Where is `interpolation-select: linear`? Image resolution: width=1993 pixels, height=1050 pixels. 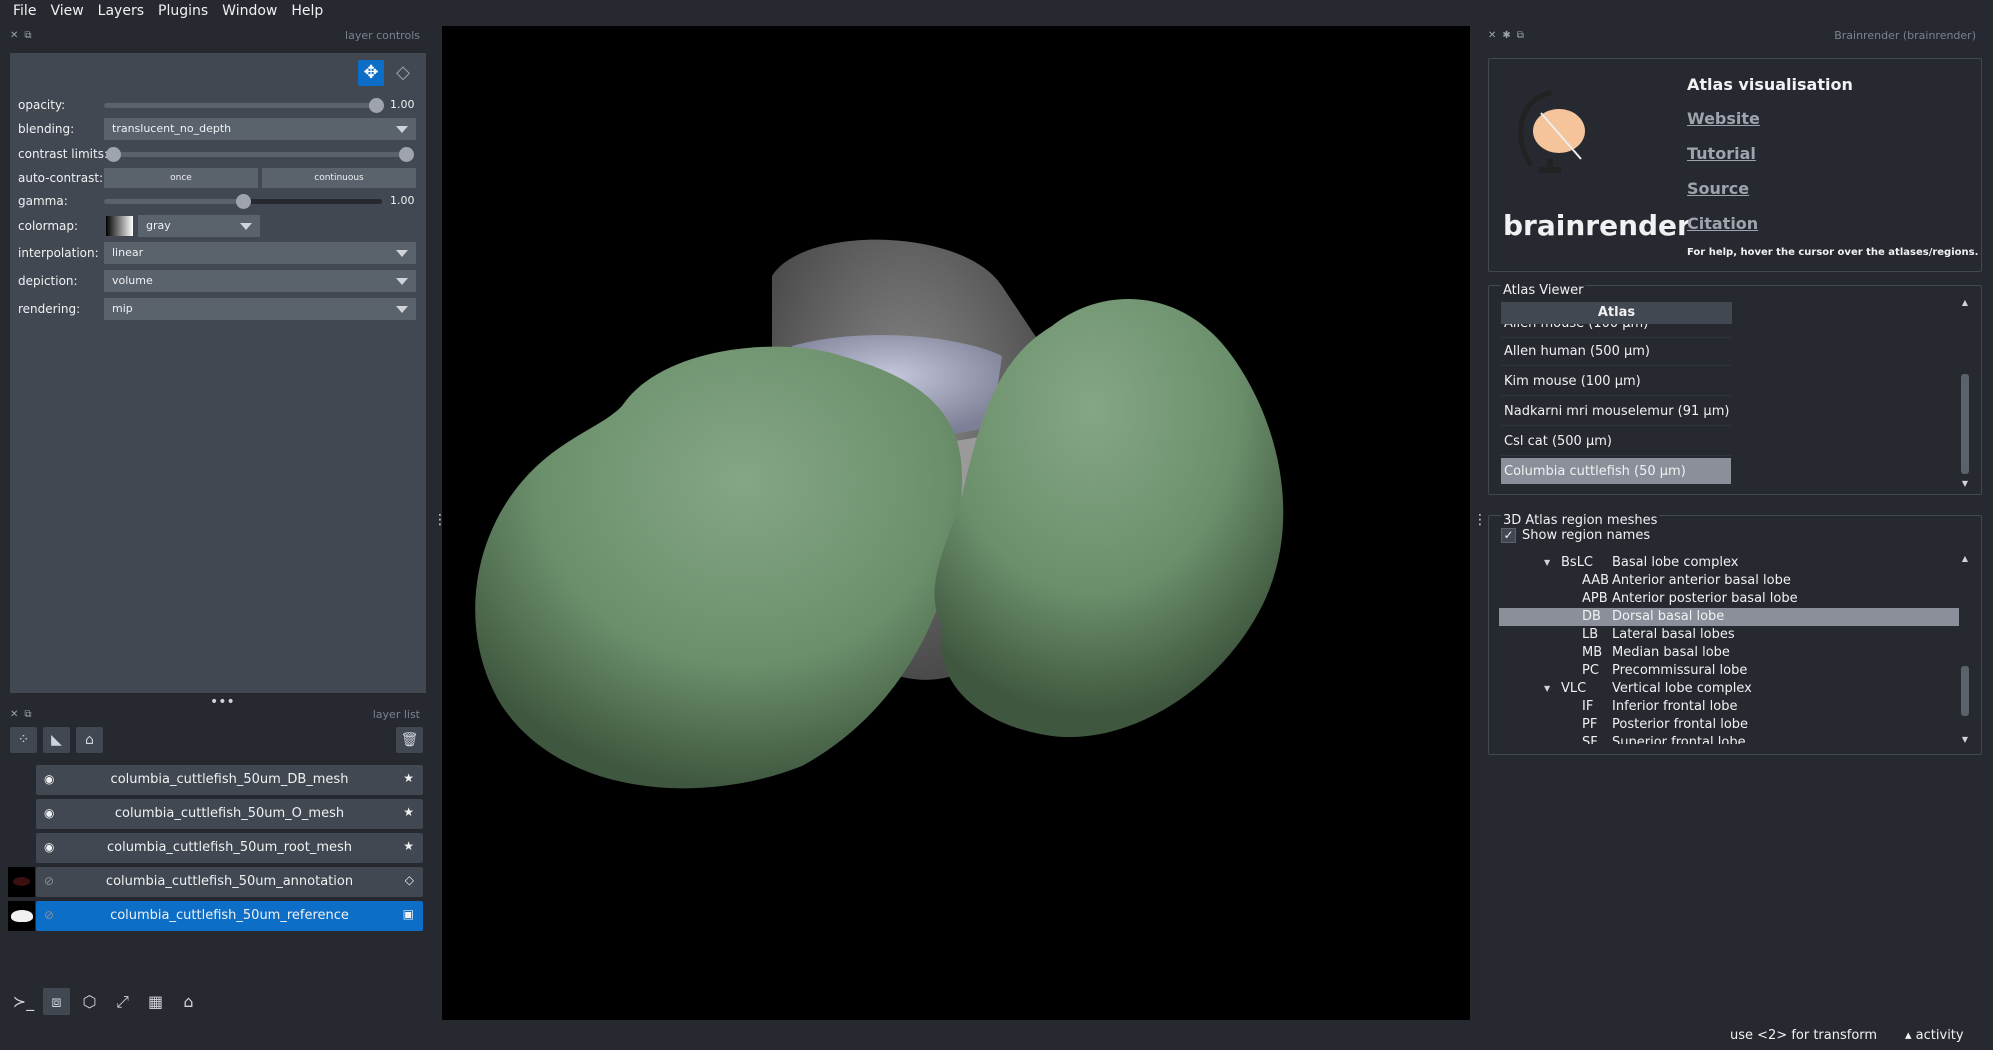
interpolation-select: linear is located at coordinates (260, 253).